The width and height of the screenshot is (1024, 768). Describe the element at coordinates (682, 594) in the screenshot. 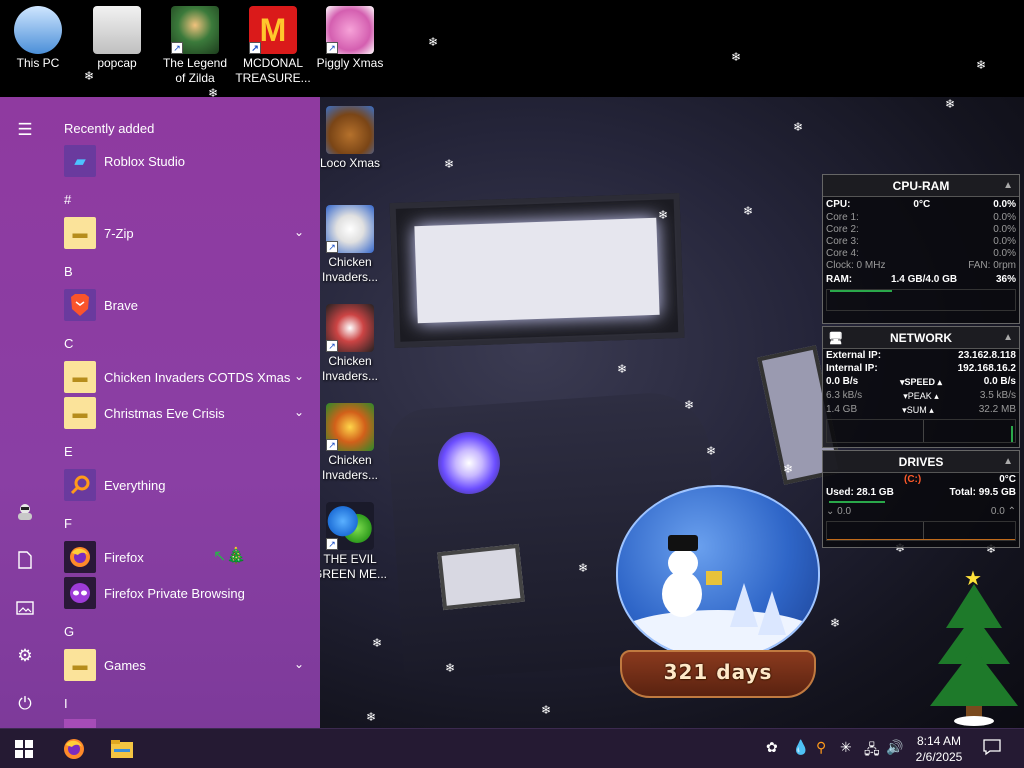

I see `snowman-icon` at that location.